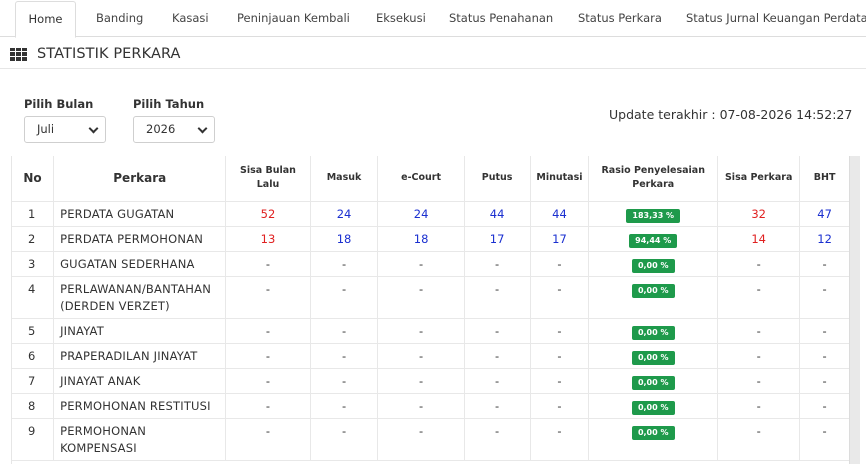  I want to click on cell-perkara: PERDATA PERMOHONAN, so click(140, 239).